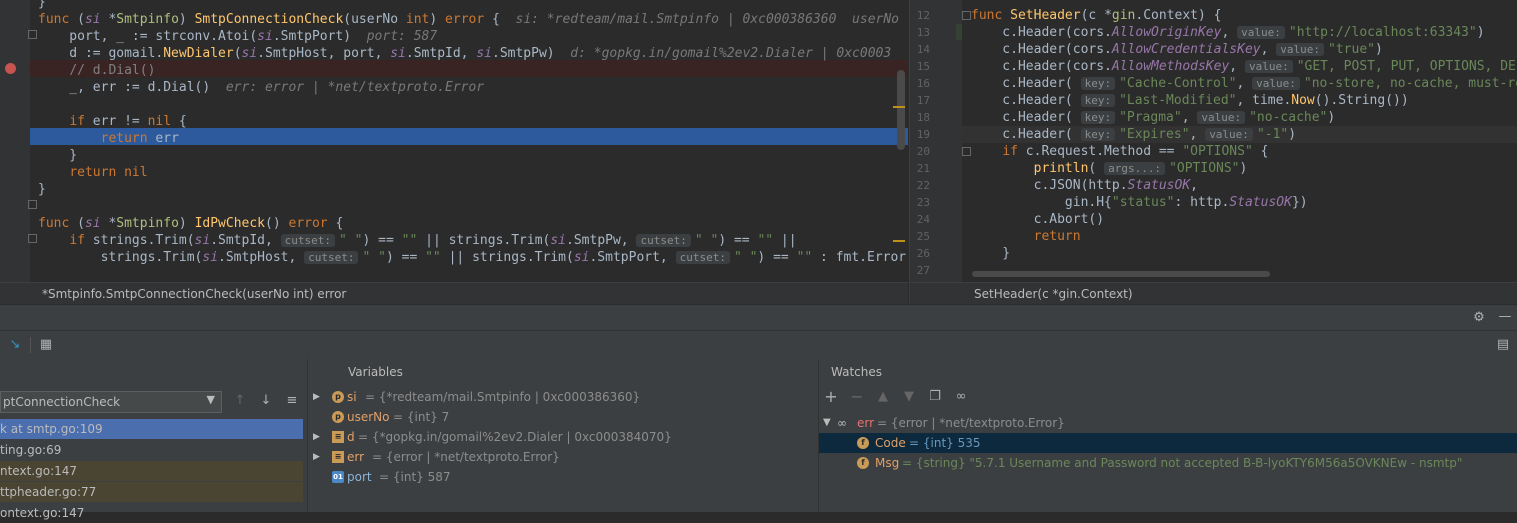 The width and height of the screenshot is (1517, 523). What do you see at coordinates (1026, 236) in the screenshot?
I see `code-line: return` at bounding box center [1026, 236].